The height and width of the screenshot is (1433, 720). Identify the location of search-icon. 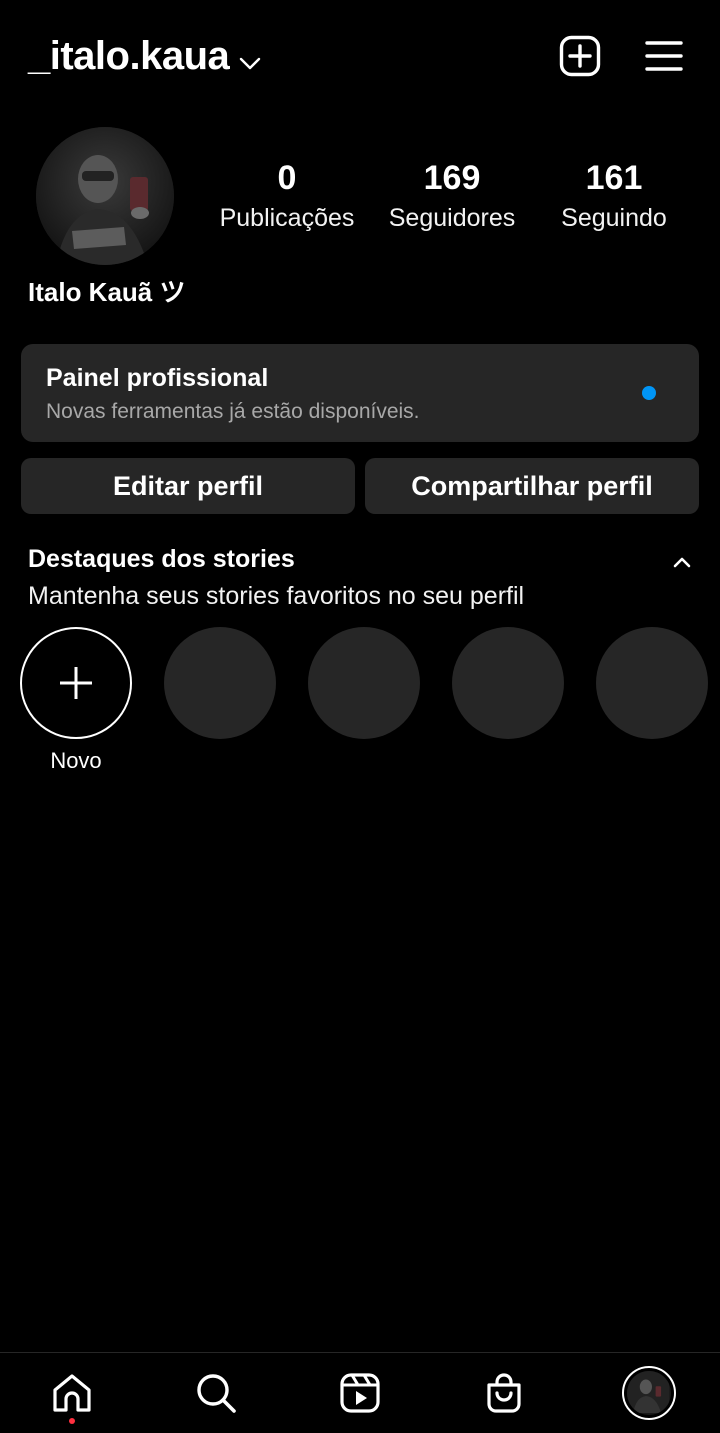
(216, 1393).